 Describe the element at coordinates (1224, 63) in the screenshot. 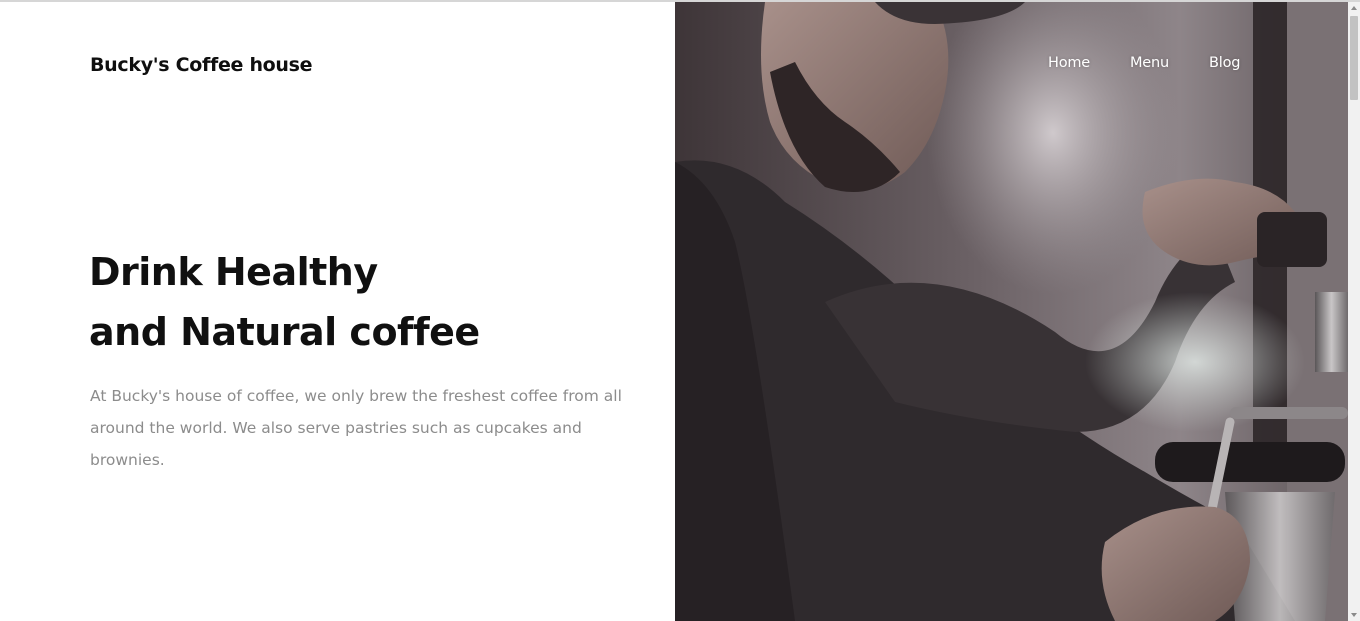

I see `nav-link-blog: Blog` at that location.